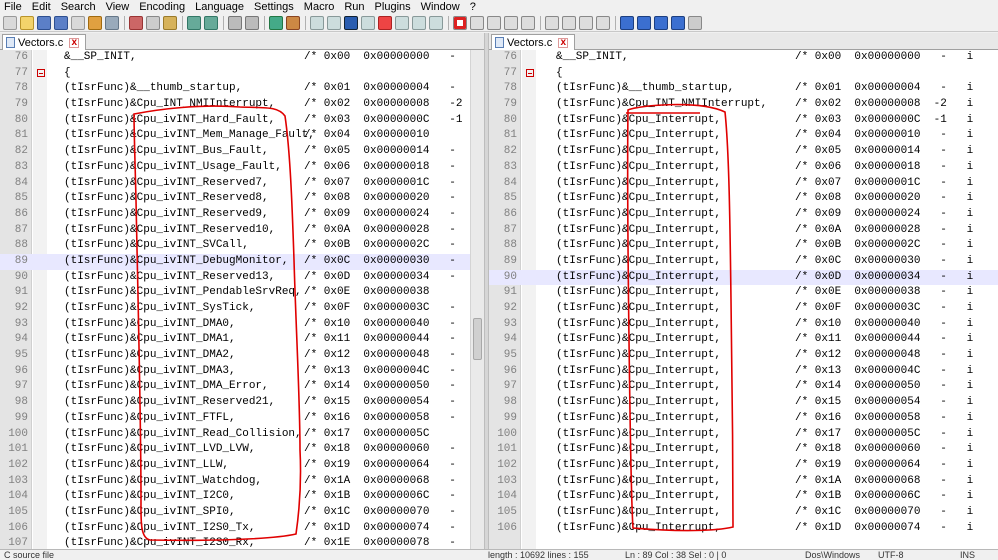  I want to click on replace-icon, so click(252, 22).